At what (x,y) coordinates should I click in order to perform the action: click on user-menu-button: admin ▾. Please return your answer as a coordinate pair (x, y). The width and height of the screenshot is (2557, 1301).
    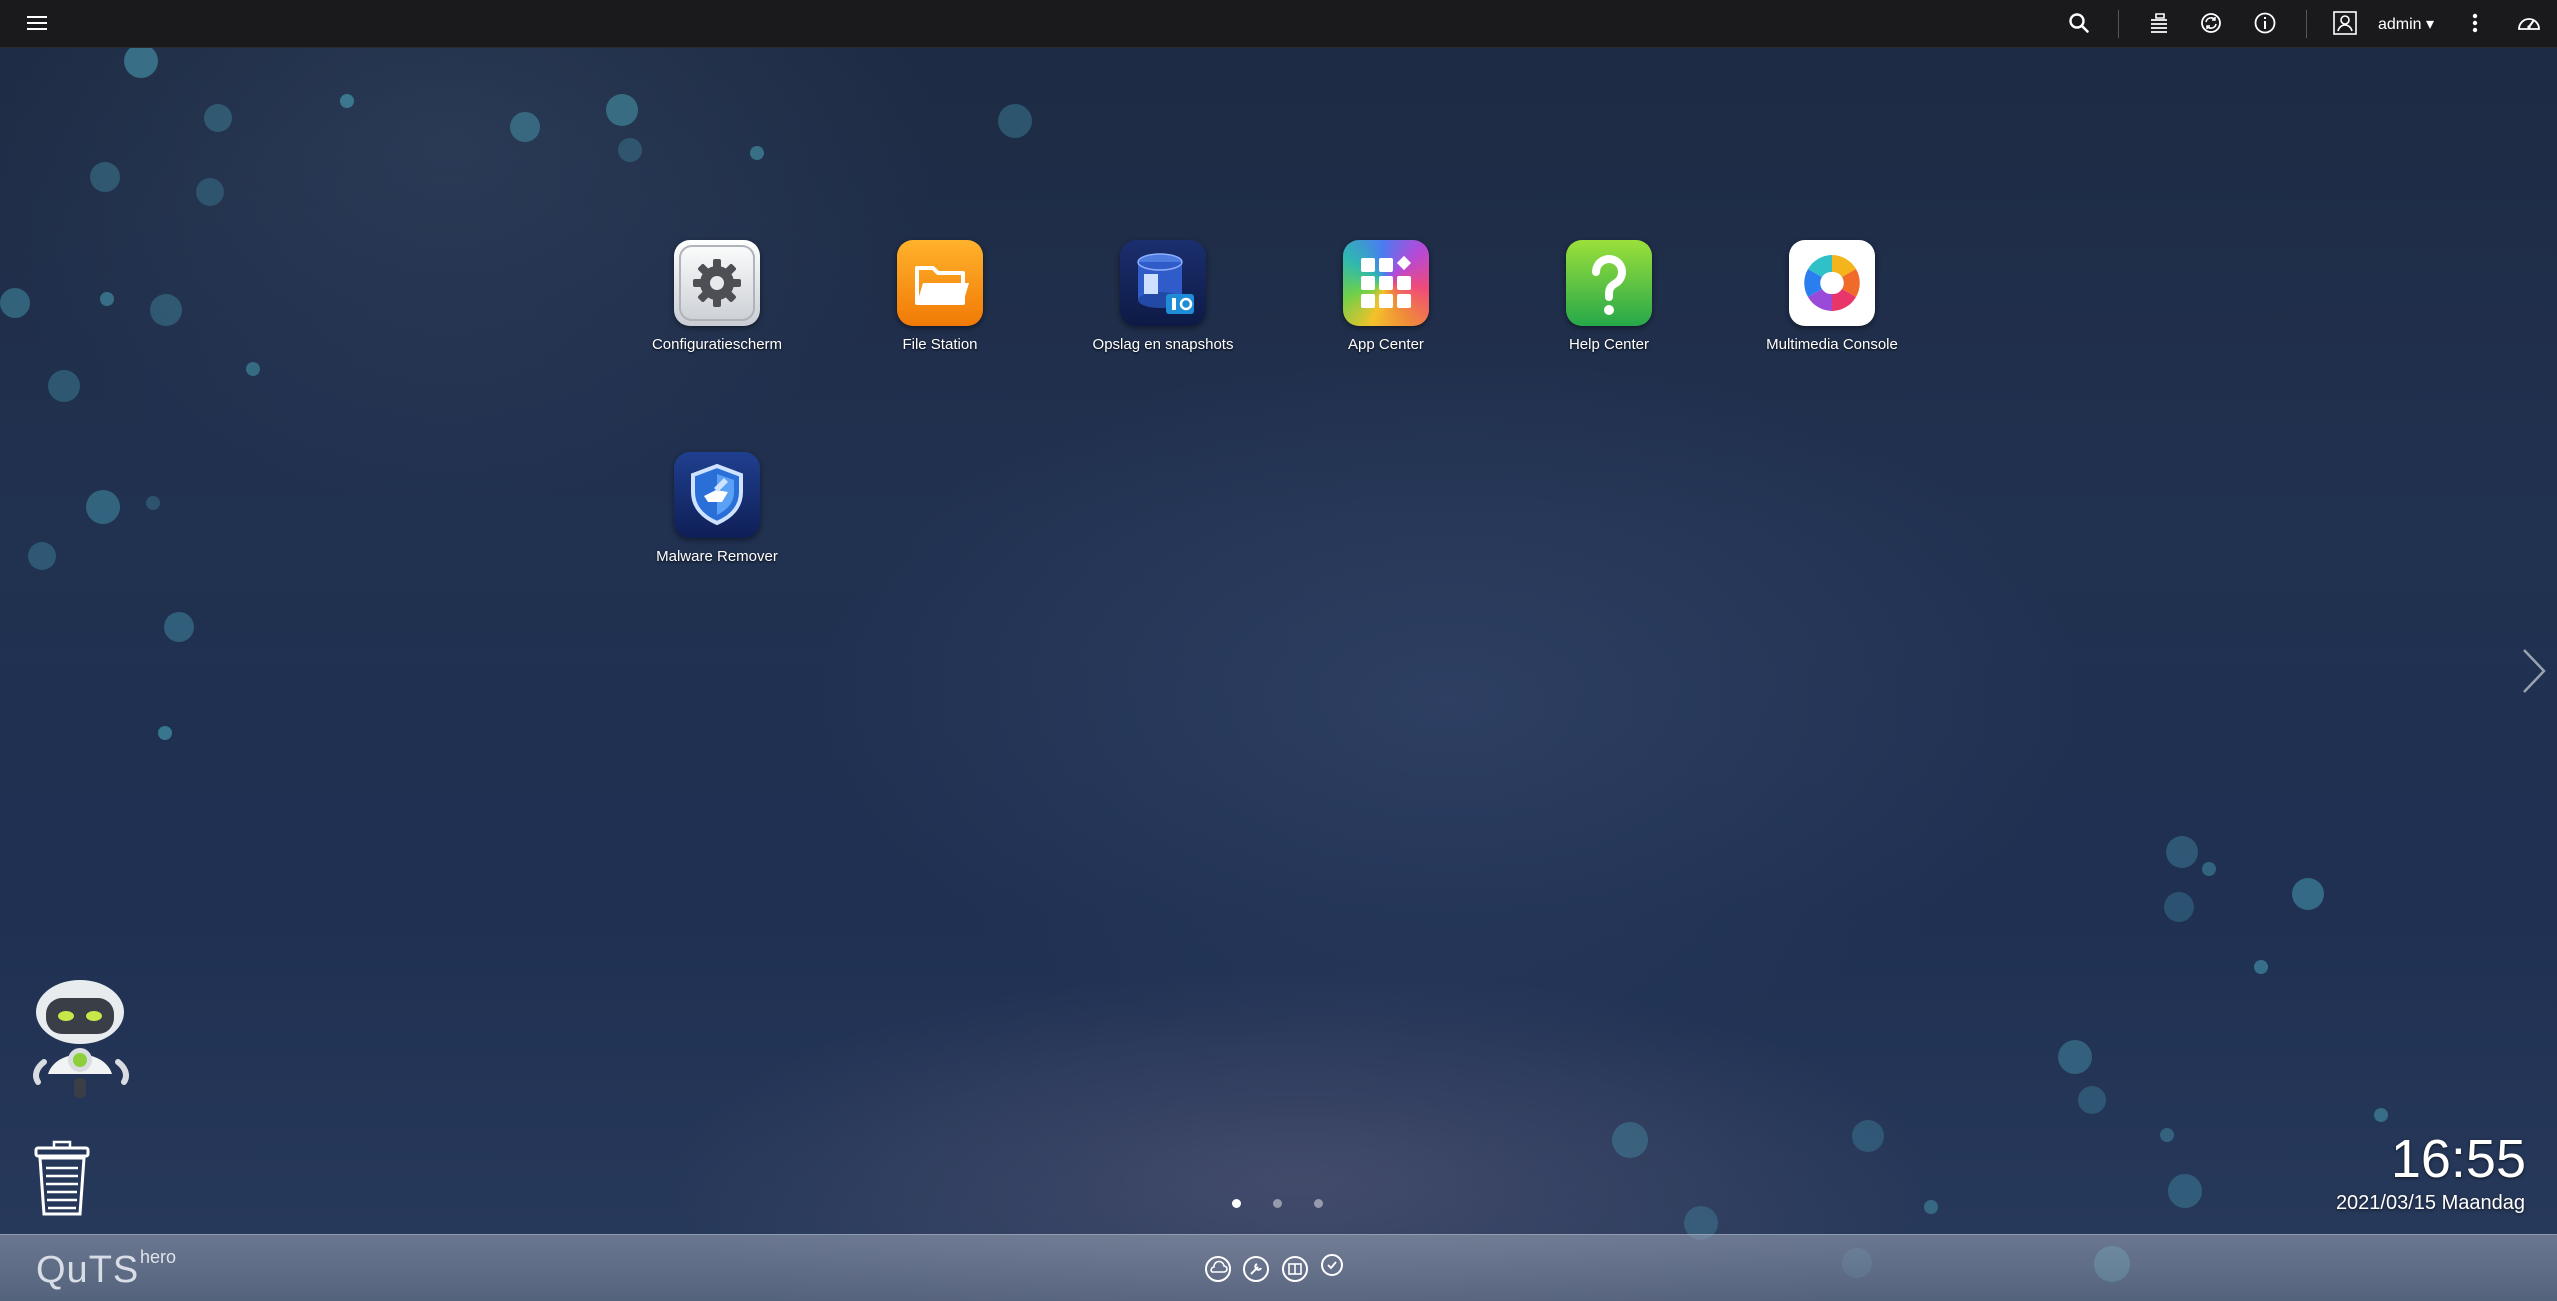
    Looking at the image, I should click on (2406, 24).